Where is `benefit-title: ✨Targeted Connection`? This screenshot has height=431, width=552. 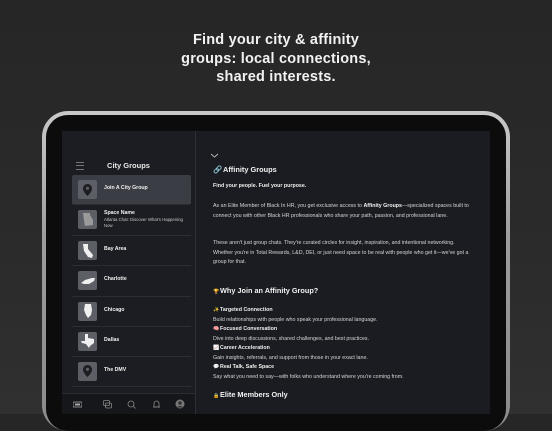 benefit-title: ✨Targeted Connection is located at coordinates (243, 310).